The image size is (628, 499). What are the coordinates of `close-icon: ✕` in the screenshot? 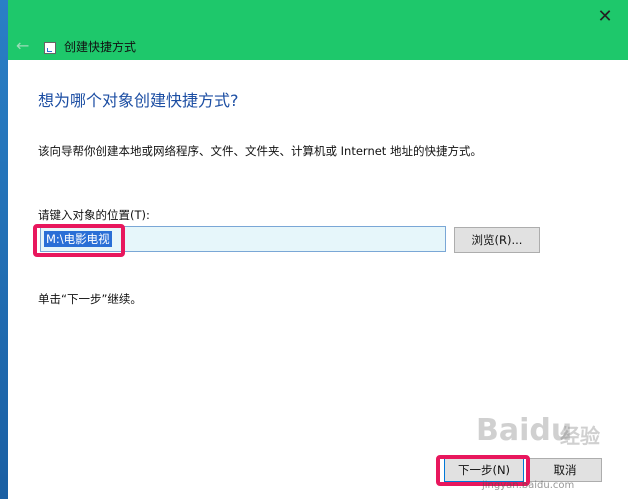 It's located at (605, 16).